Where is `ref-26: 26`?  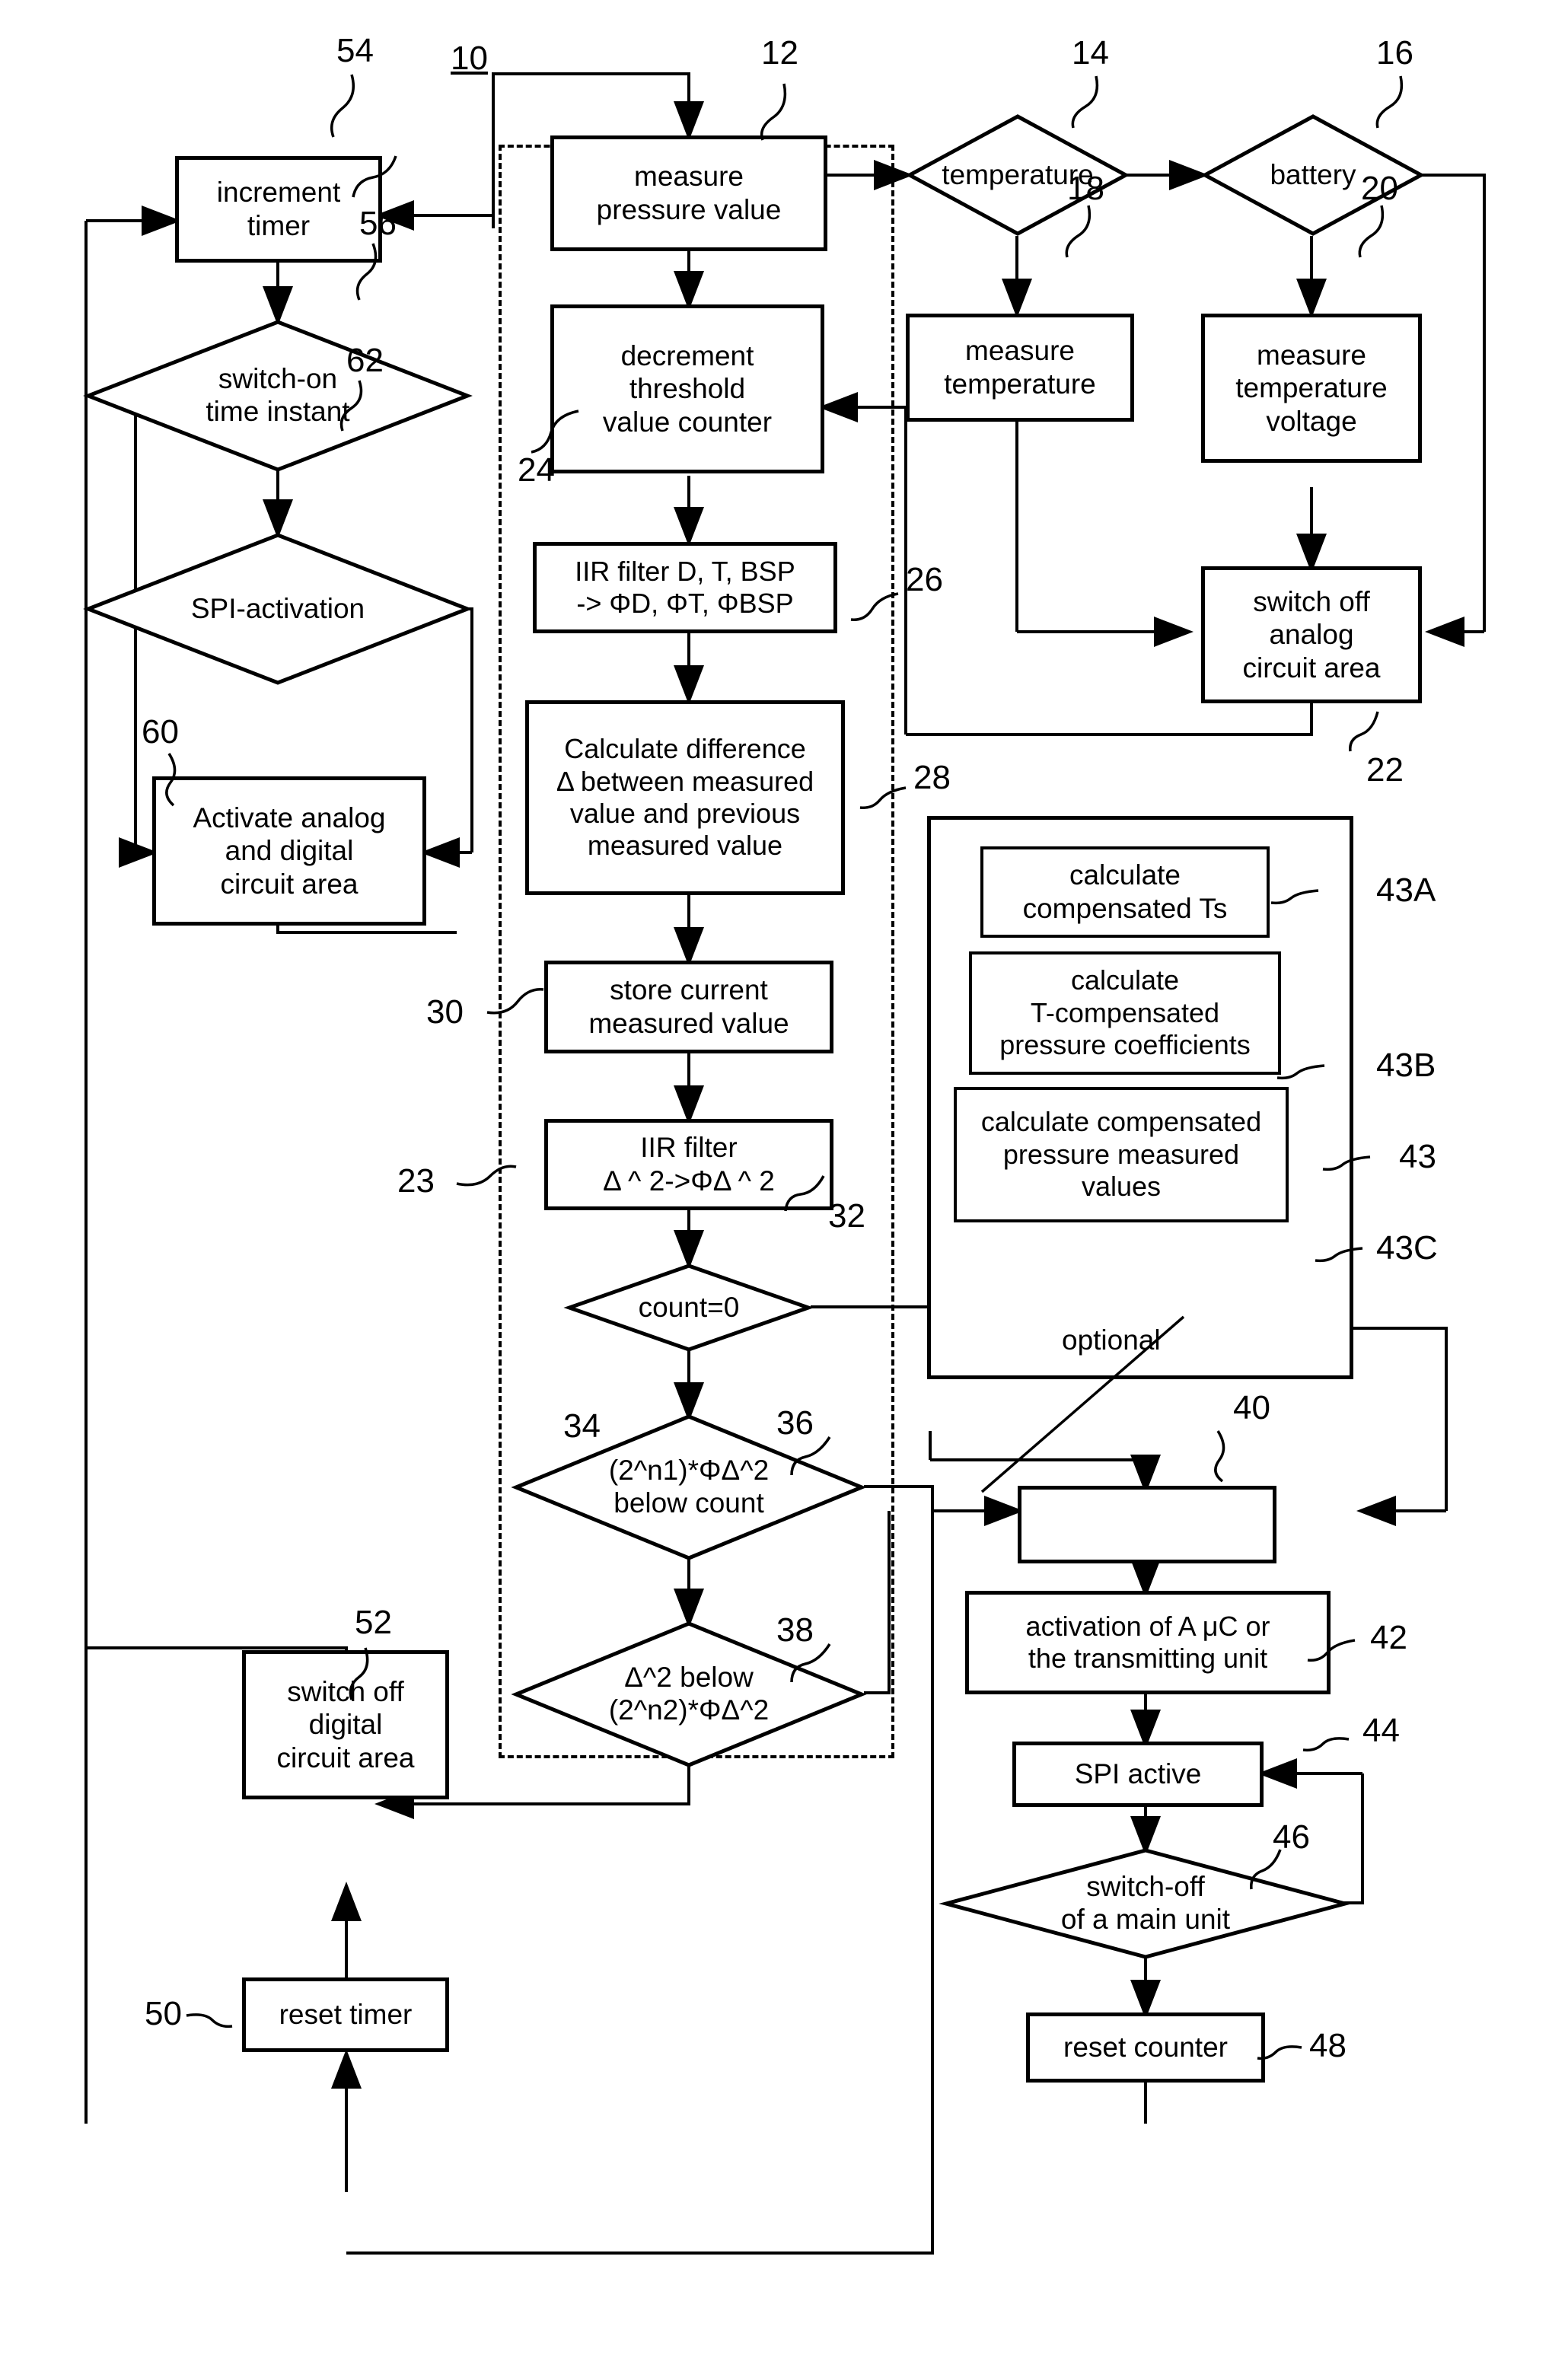 ref-26: 26 is located at coordinates (924, 579).